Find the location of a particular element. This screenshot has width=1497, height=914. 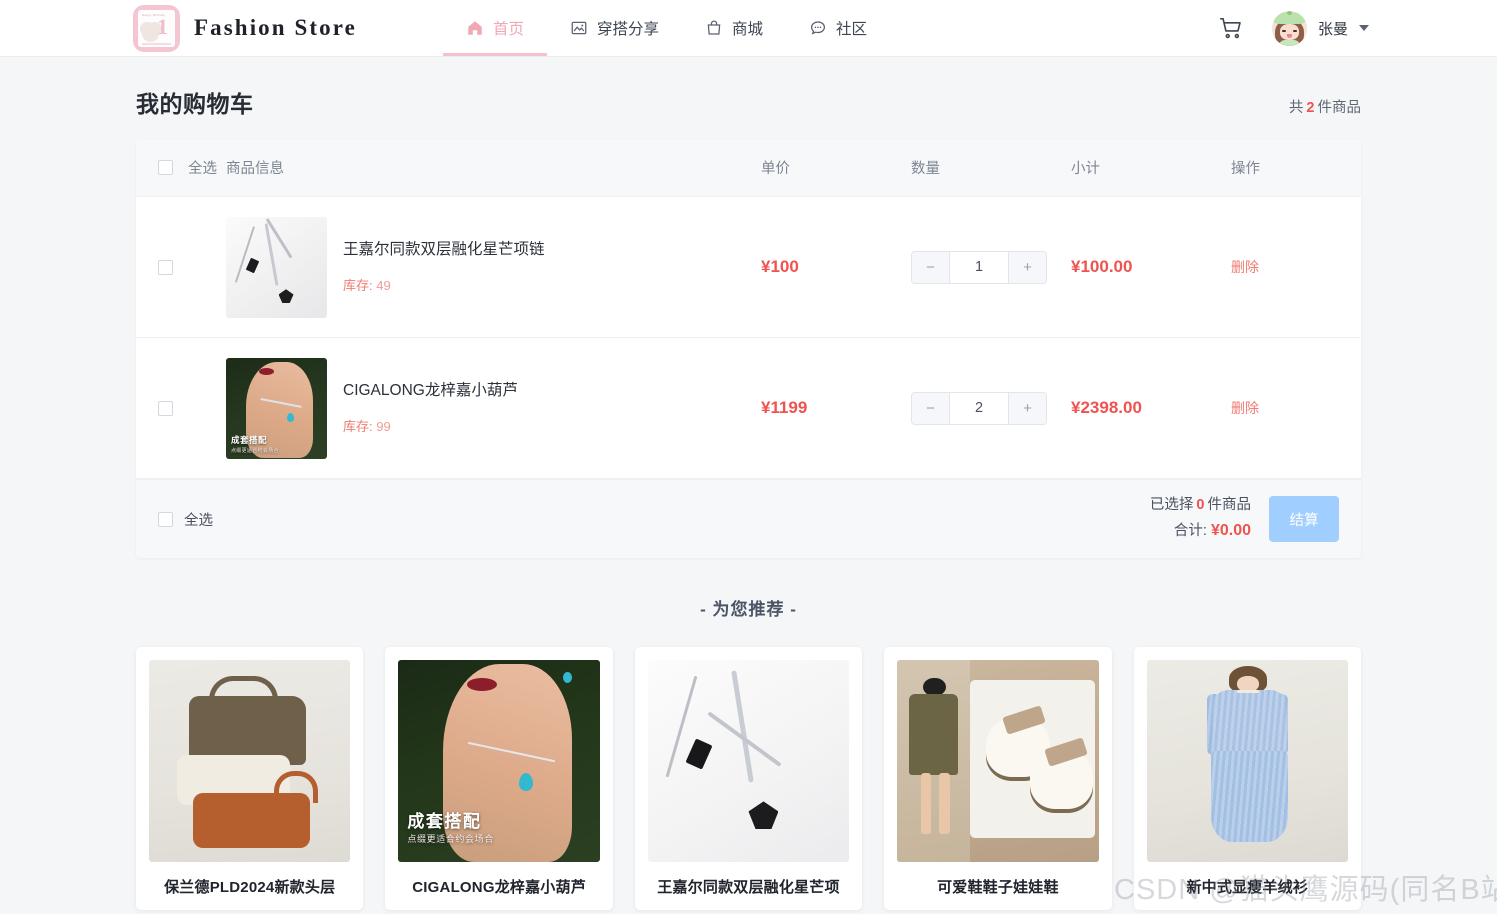

select-all-control: 全选 is located at coordinates (185, 519).